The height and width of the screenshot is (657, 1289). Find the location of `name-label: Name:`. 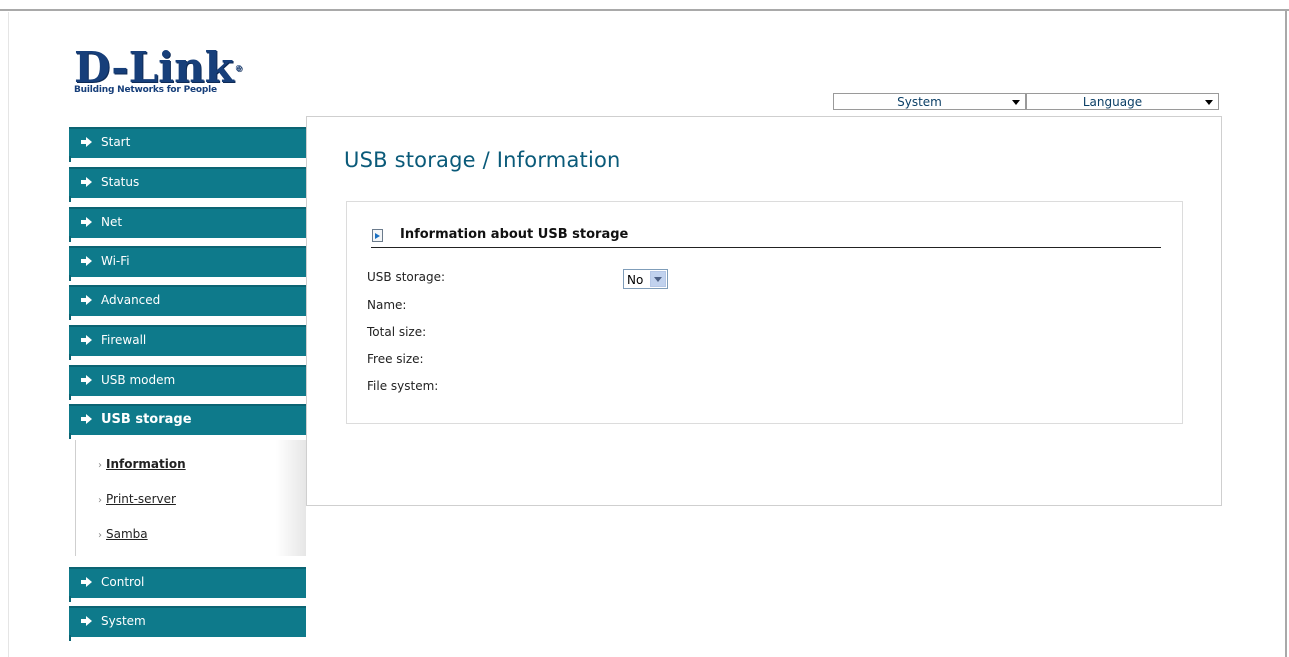

name-label: Name: is located at coordinates (387, 305).